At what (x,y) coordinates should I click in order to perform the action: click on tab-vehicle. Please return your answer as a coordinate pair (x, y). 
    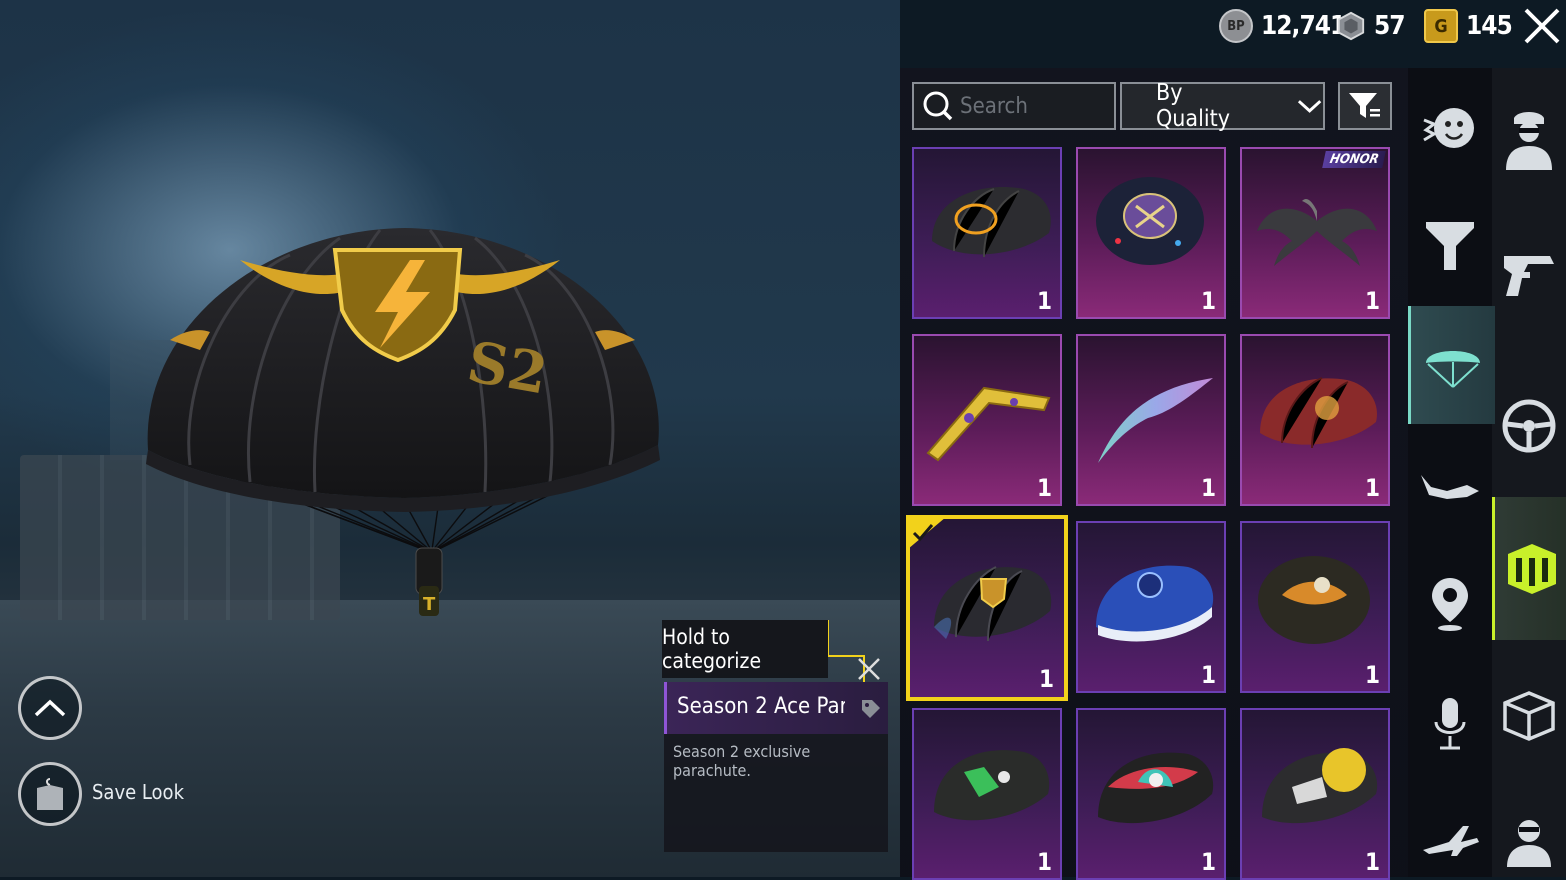
    Looking at the image, I should click on (1529, 426).